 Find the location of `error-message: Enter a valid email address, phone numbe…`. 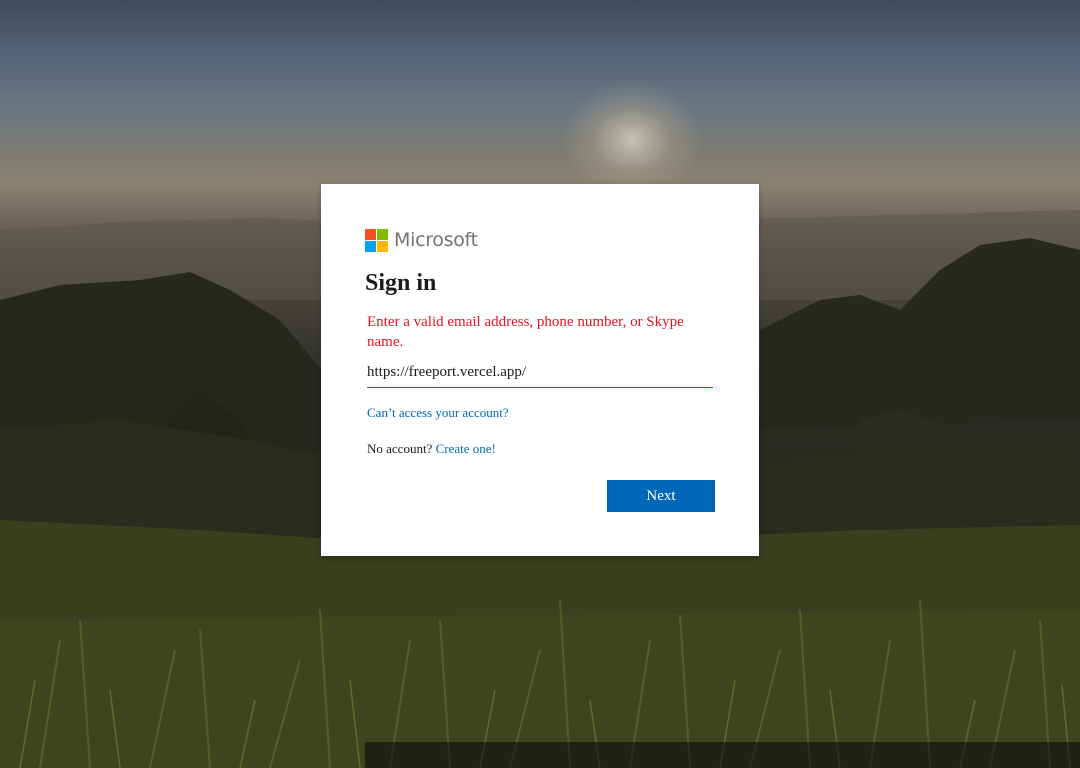

error-message: Enter a valid email address, phone numbe… is located at coordinates (525, 332).